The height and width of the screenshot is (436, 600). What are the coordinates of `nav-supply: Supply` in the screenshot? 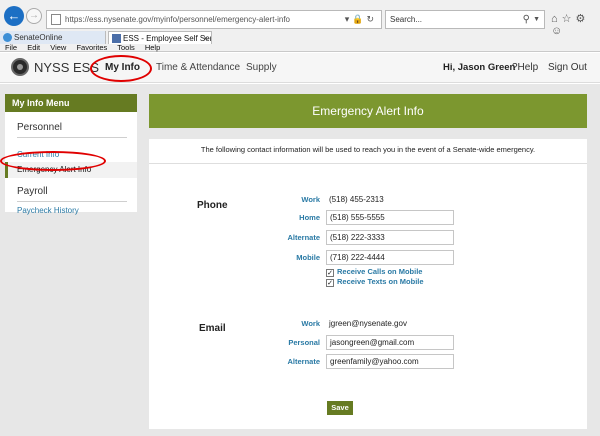 It's located at (261, 67).